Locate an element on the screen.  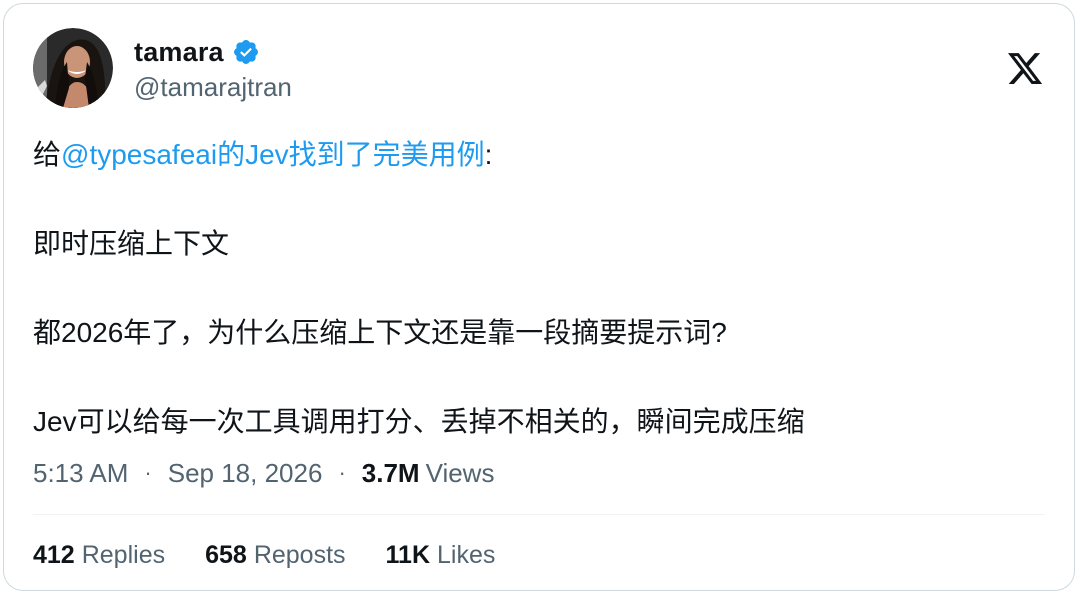
likes-stat: 11K Likes is located at coordinates (441, 555).